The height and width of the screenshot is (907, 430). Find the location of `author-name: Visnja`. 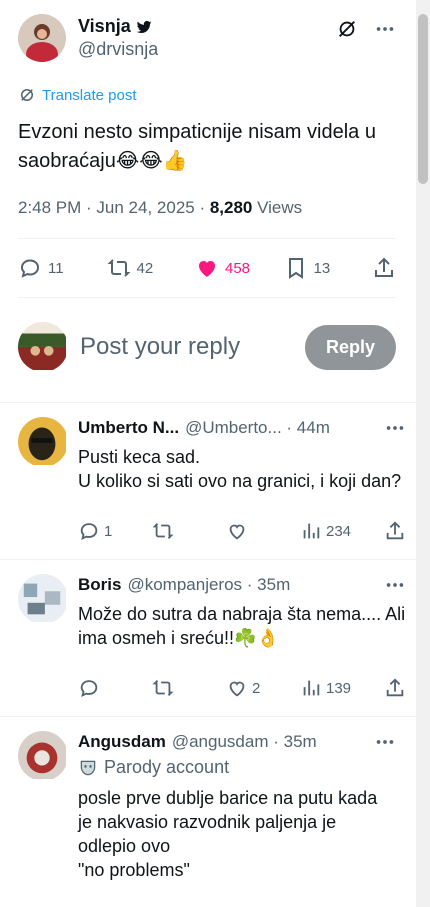

author-name: Visnja is located at coordinates (207, 26).